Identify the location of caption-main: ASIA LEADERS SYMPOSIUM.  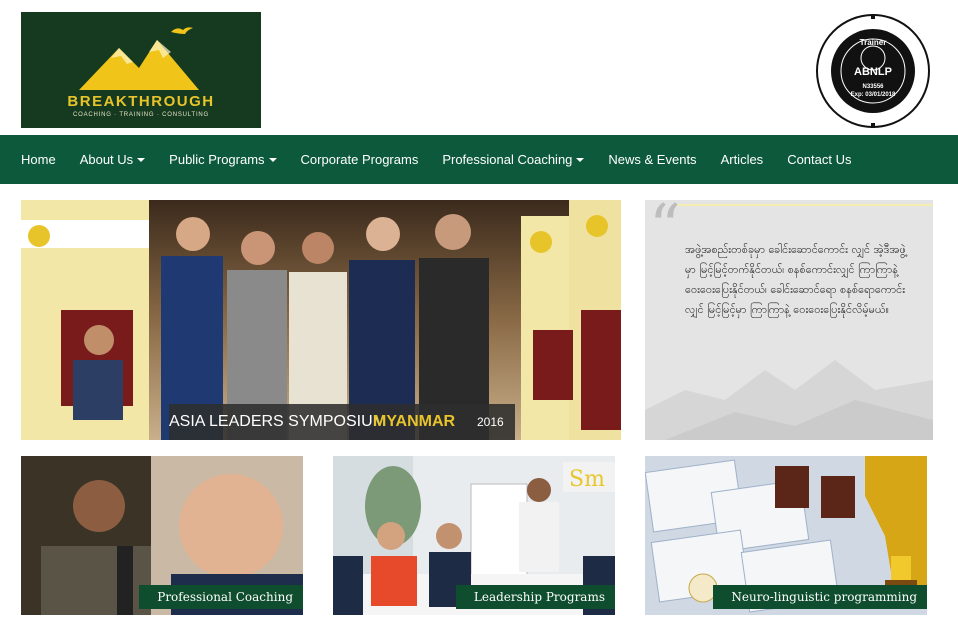
(277, 421).